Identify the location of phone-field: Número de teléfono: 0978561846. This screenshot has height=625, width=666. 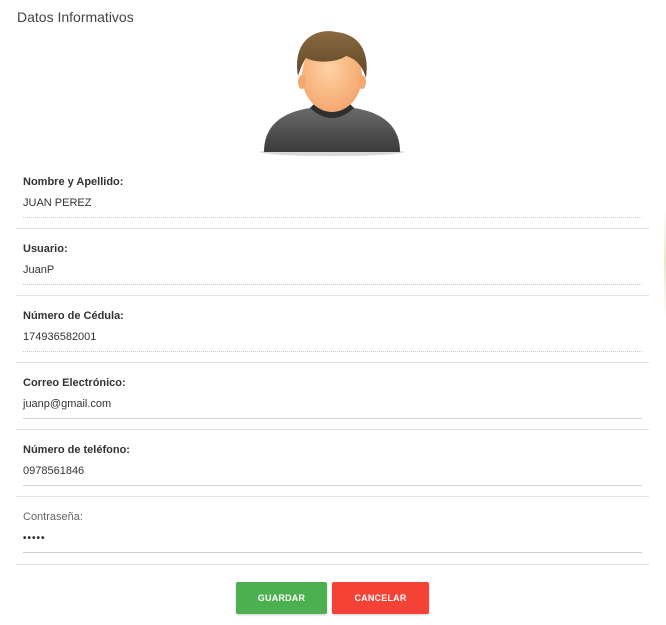
(332, 463).